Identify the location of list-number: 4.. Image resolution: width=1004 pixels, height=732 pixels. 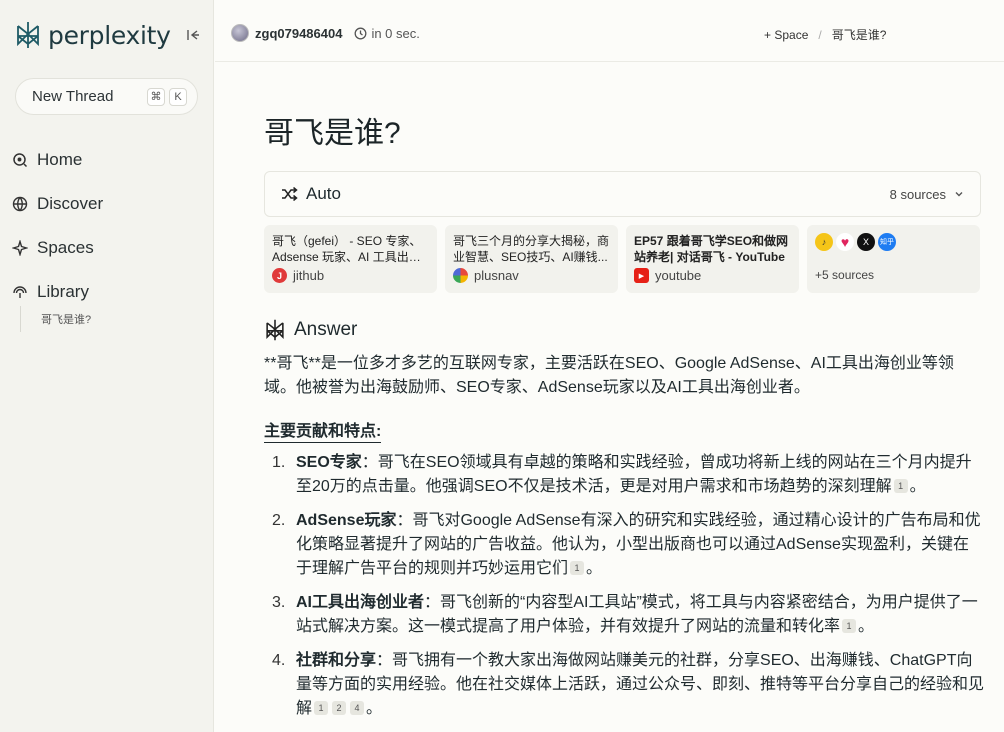
(279, 660).